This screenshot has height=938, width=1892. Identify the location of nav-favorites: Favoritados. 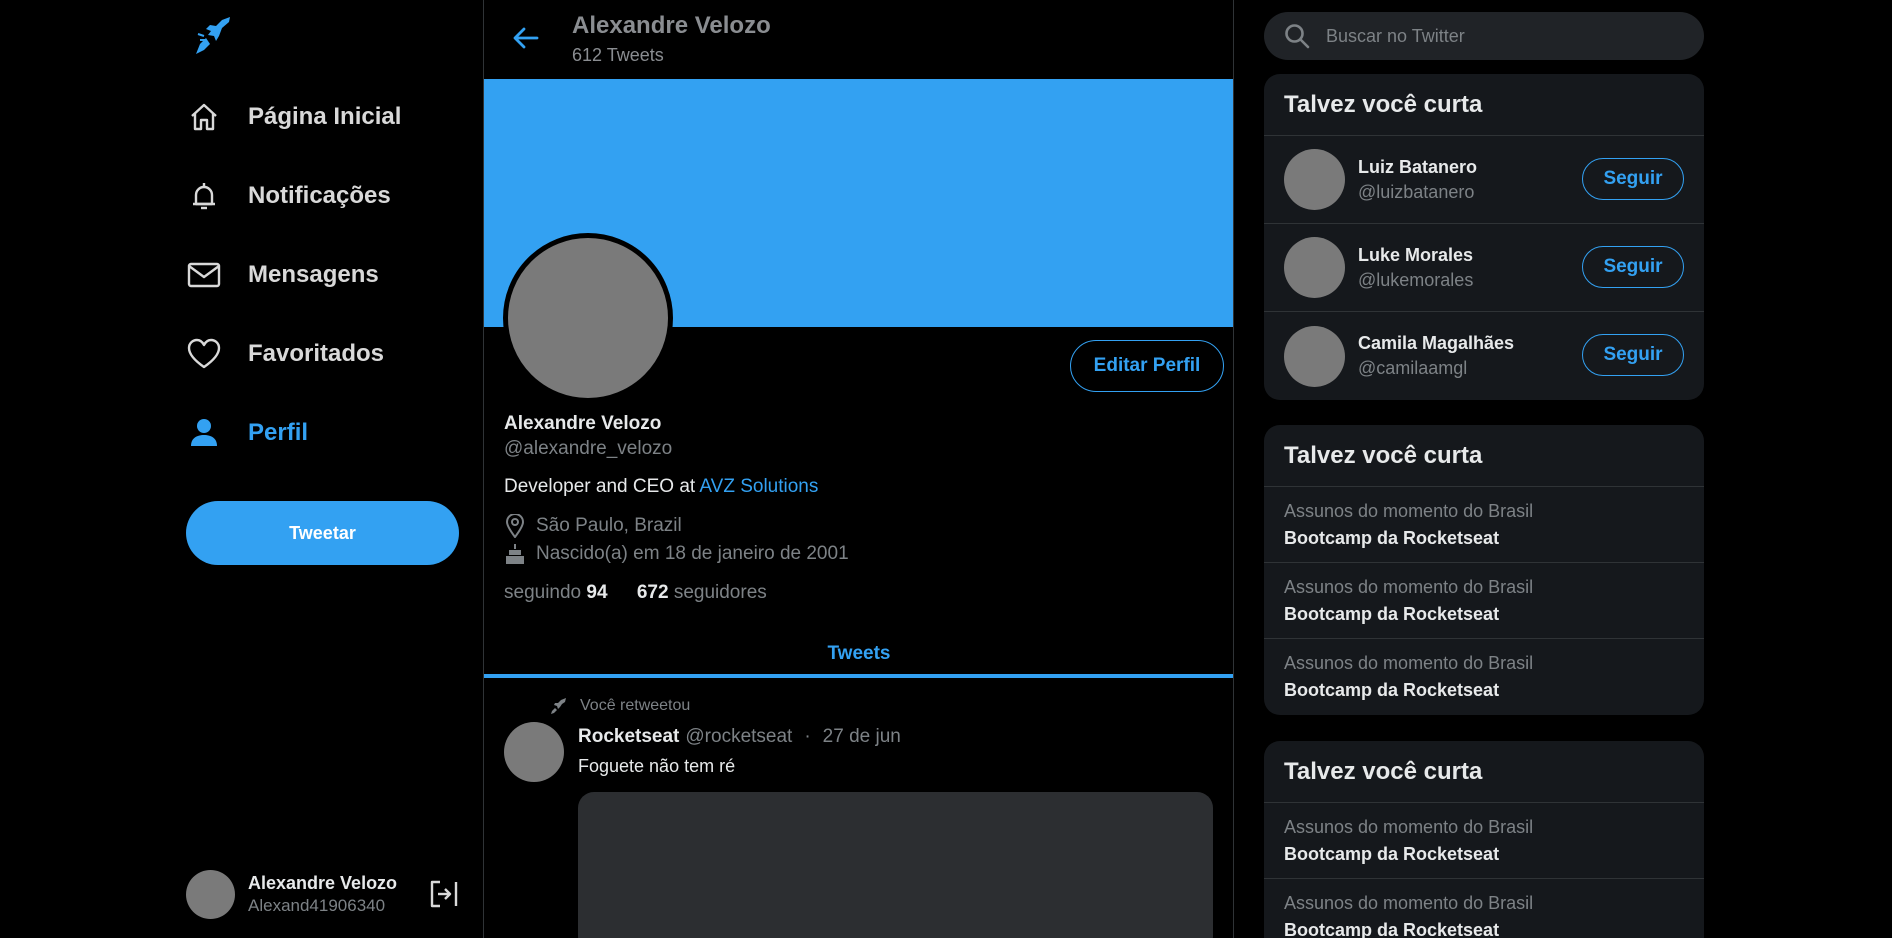
(285, 354).